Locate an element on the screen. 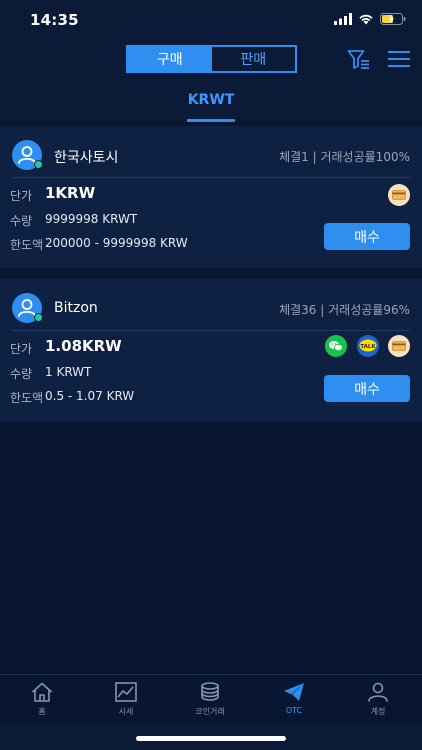  merchant-name: 한국사토시 is located at coordinates (86, 157).